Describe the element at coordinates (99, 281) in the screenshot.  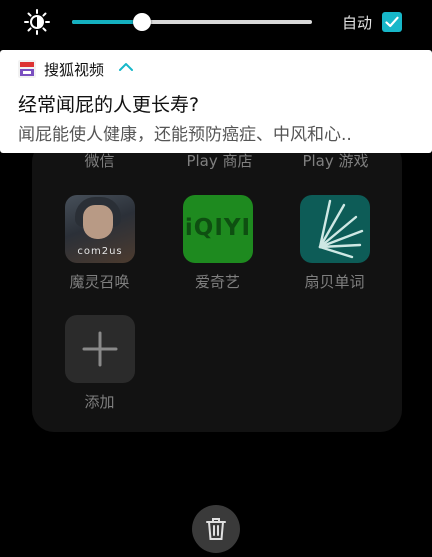
I see `app-label-summoners-war: 魔灵召唤` at that location.